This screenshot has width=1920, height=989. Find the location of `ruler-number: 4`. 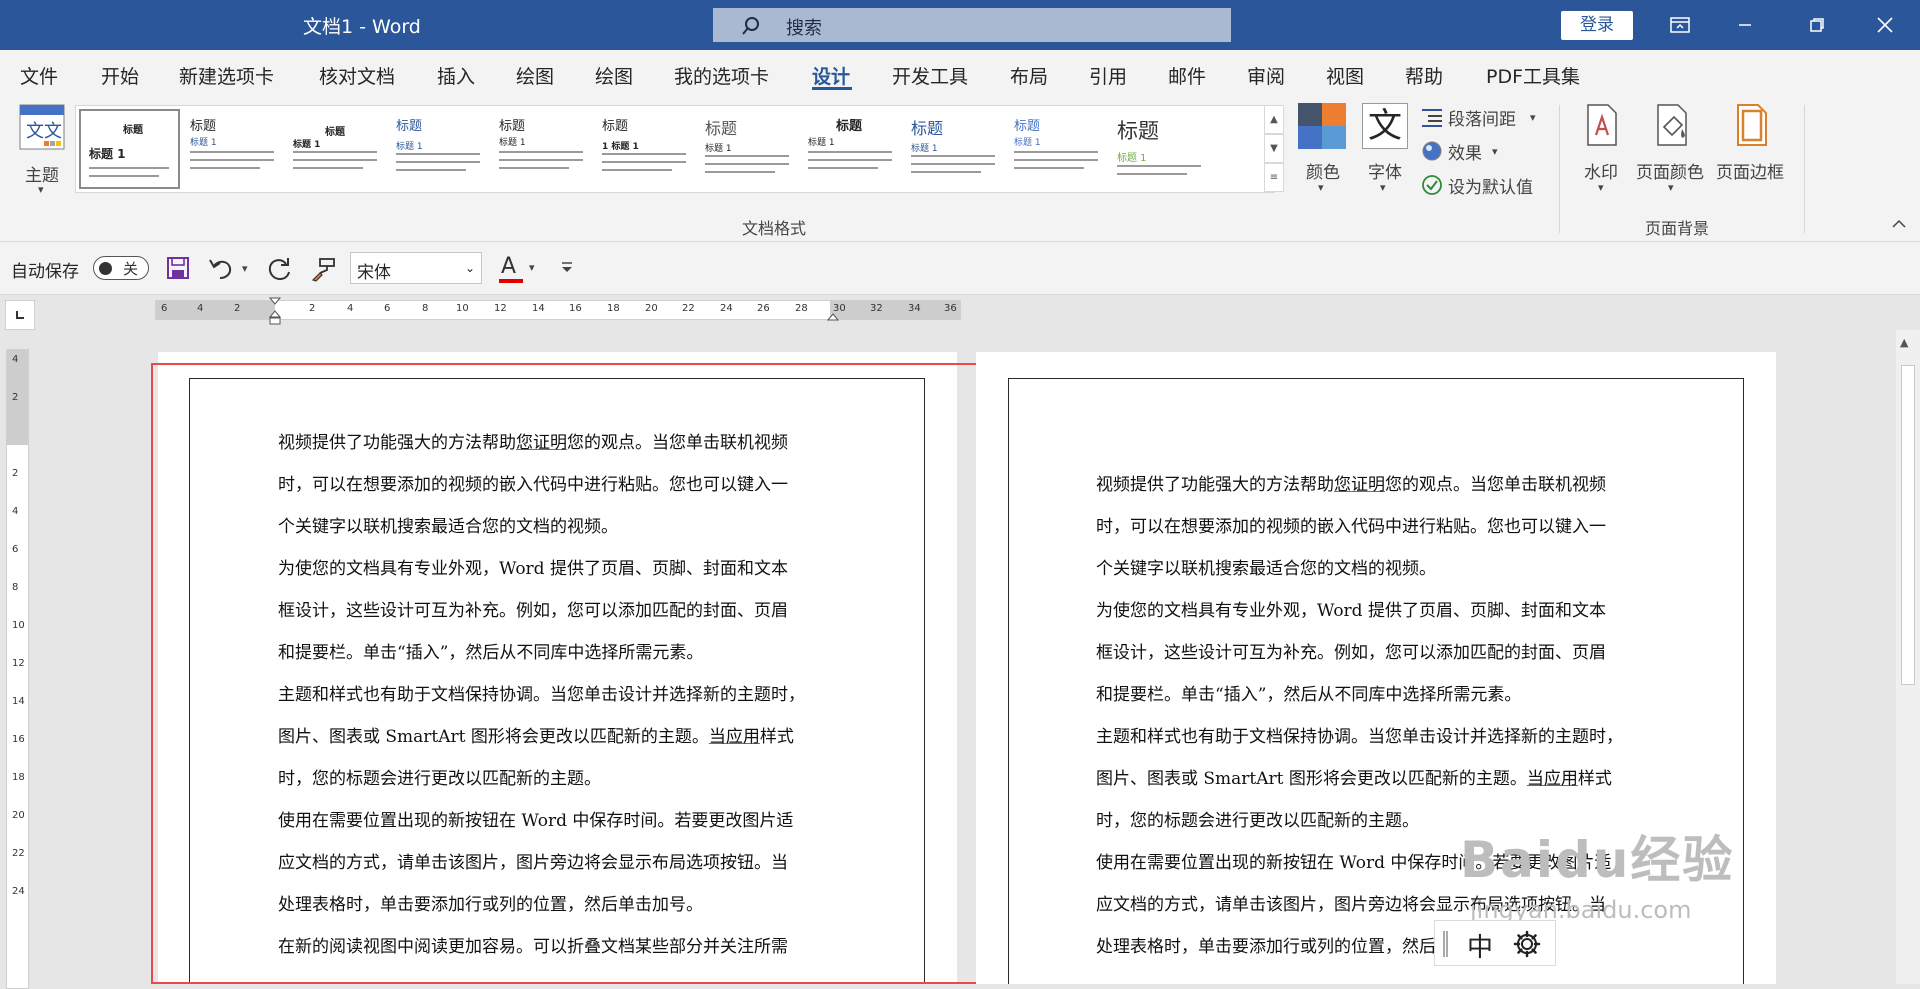

ruler-number: 4 is located at coordinates (15, 511).